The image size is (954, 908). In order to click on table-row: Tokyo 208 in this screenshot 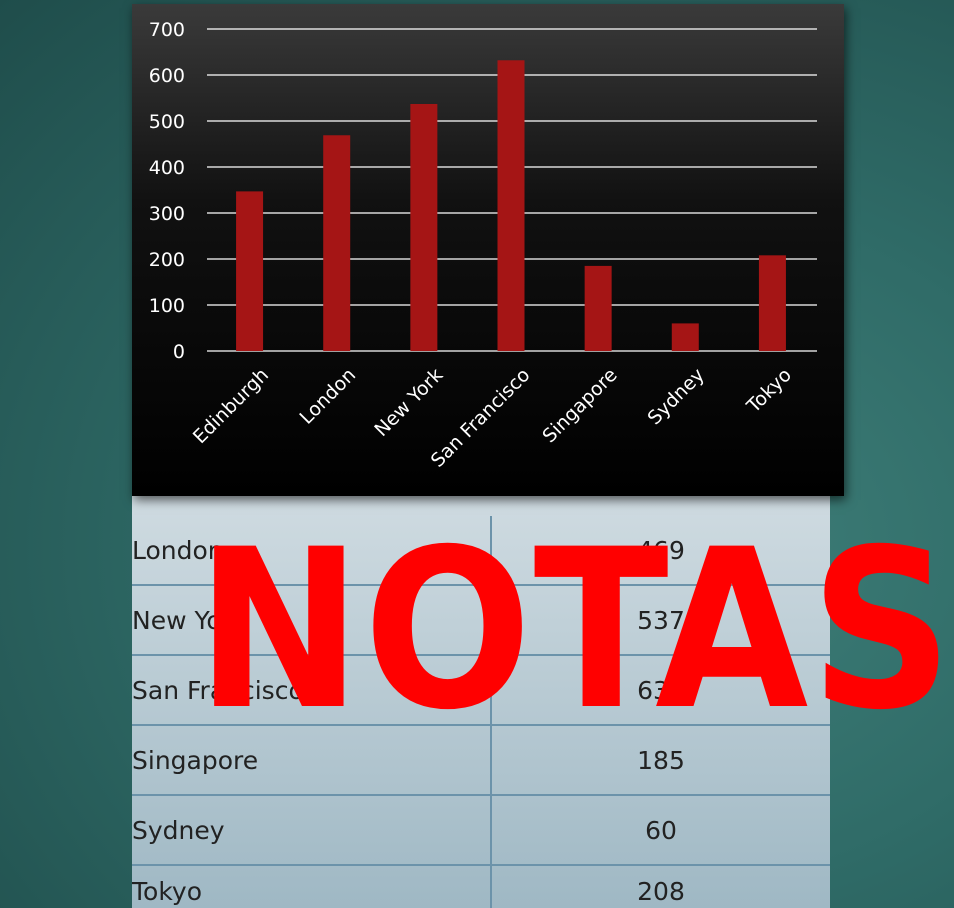, I will do `click(481, 886)`.